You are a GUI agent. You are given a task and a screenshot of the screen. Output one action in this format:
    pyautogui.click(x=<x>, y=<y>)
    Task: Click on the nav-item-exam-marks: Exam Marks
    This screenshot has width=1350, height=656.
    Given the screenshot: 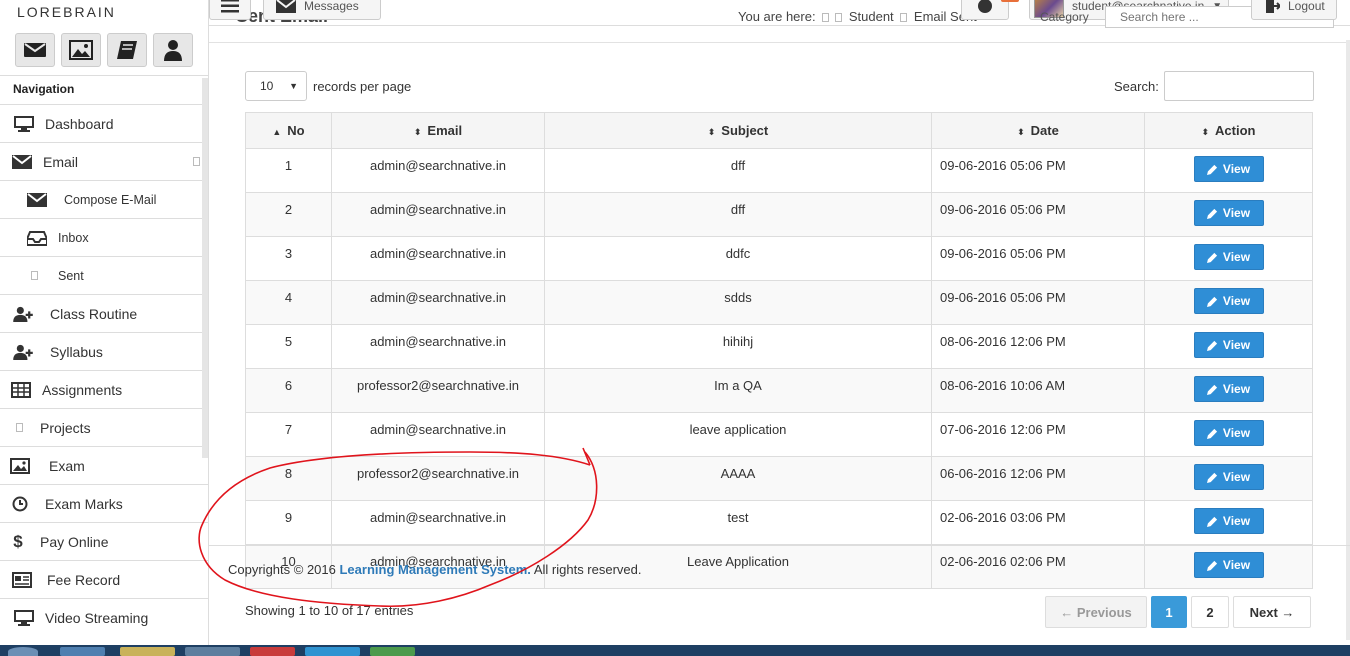 What is the action you would take?
    pyautogui.click(x=104, y=503)
    